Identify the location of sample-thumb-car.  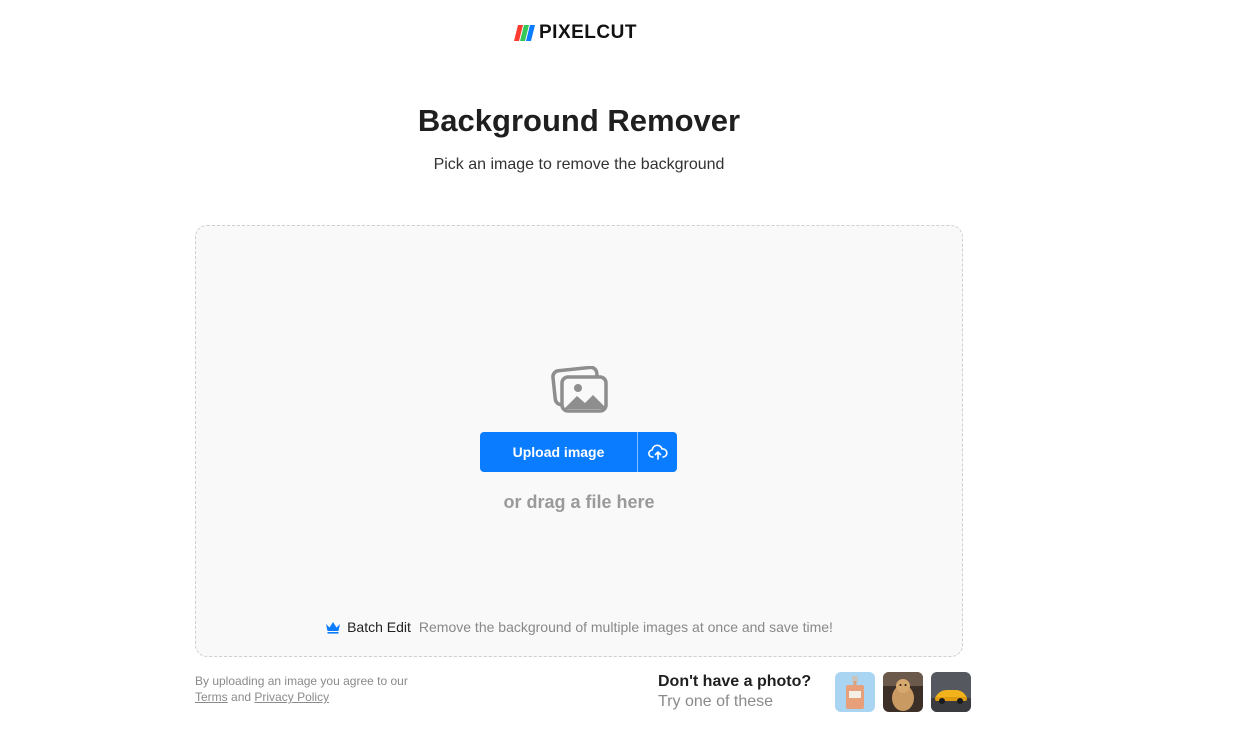
(951, 692).